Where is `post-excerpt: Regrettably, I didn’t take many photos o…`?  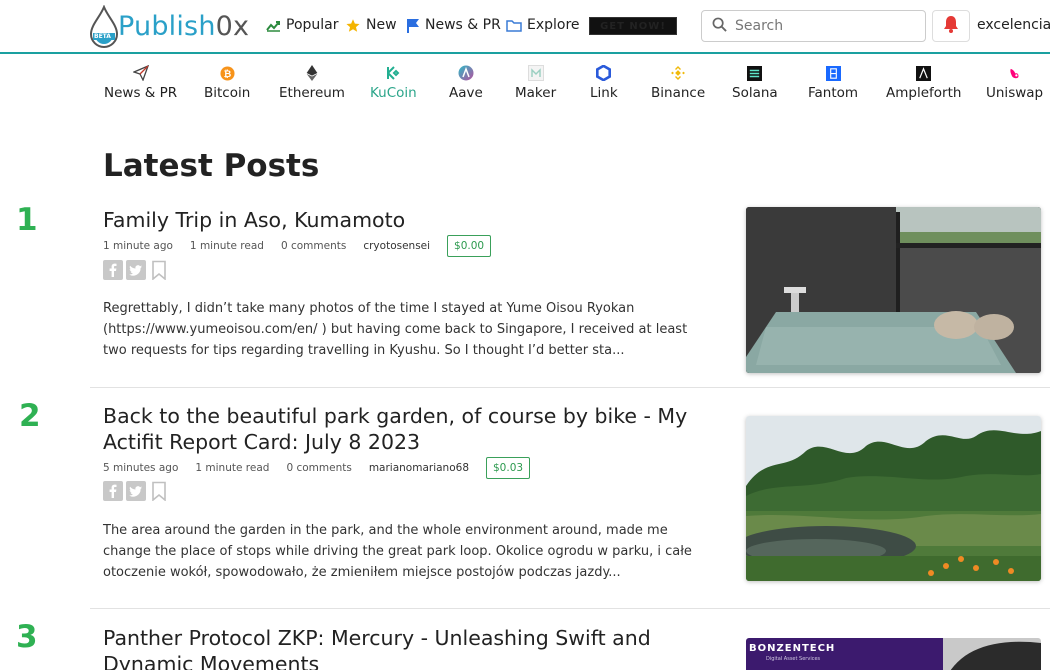 post-excerpt: Regrettably, I didn’t take many photos o… is located at coordinates (395, 329).